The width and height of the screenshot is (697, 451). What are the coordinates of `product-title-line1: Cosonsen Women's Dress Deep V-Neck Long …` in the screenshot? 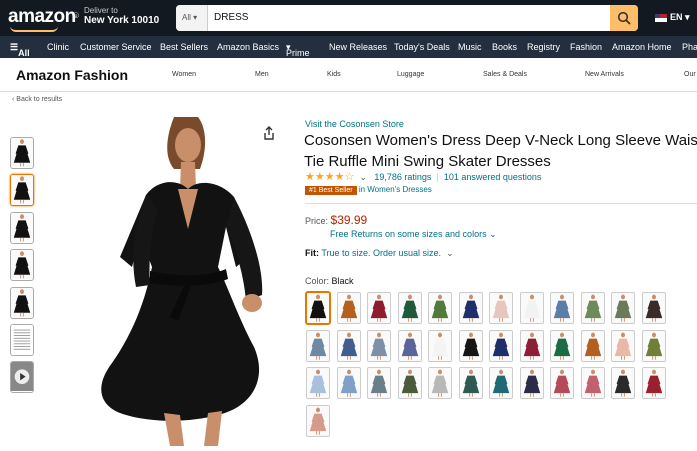 It's located at (500, 140).